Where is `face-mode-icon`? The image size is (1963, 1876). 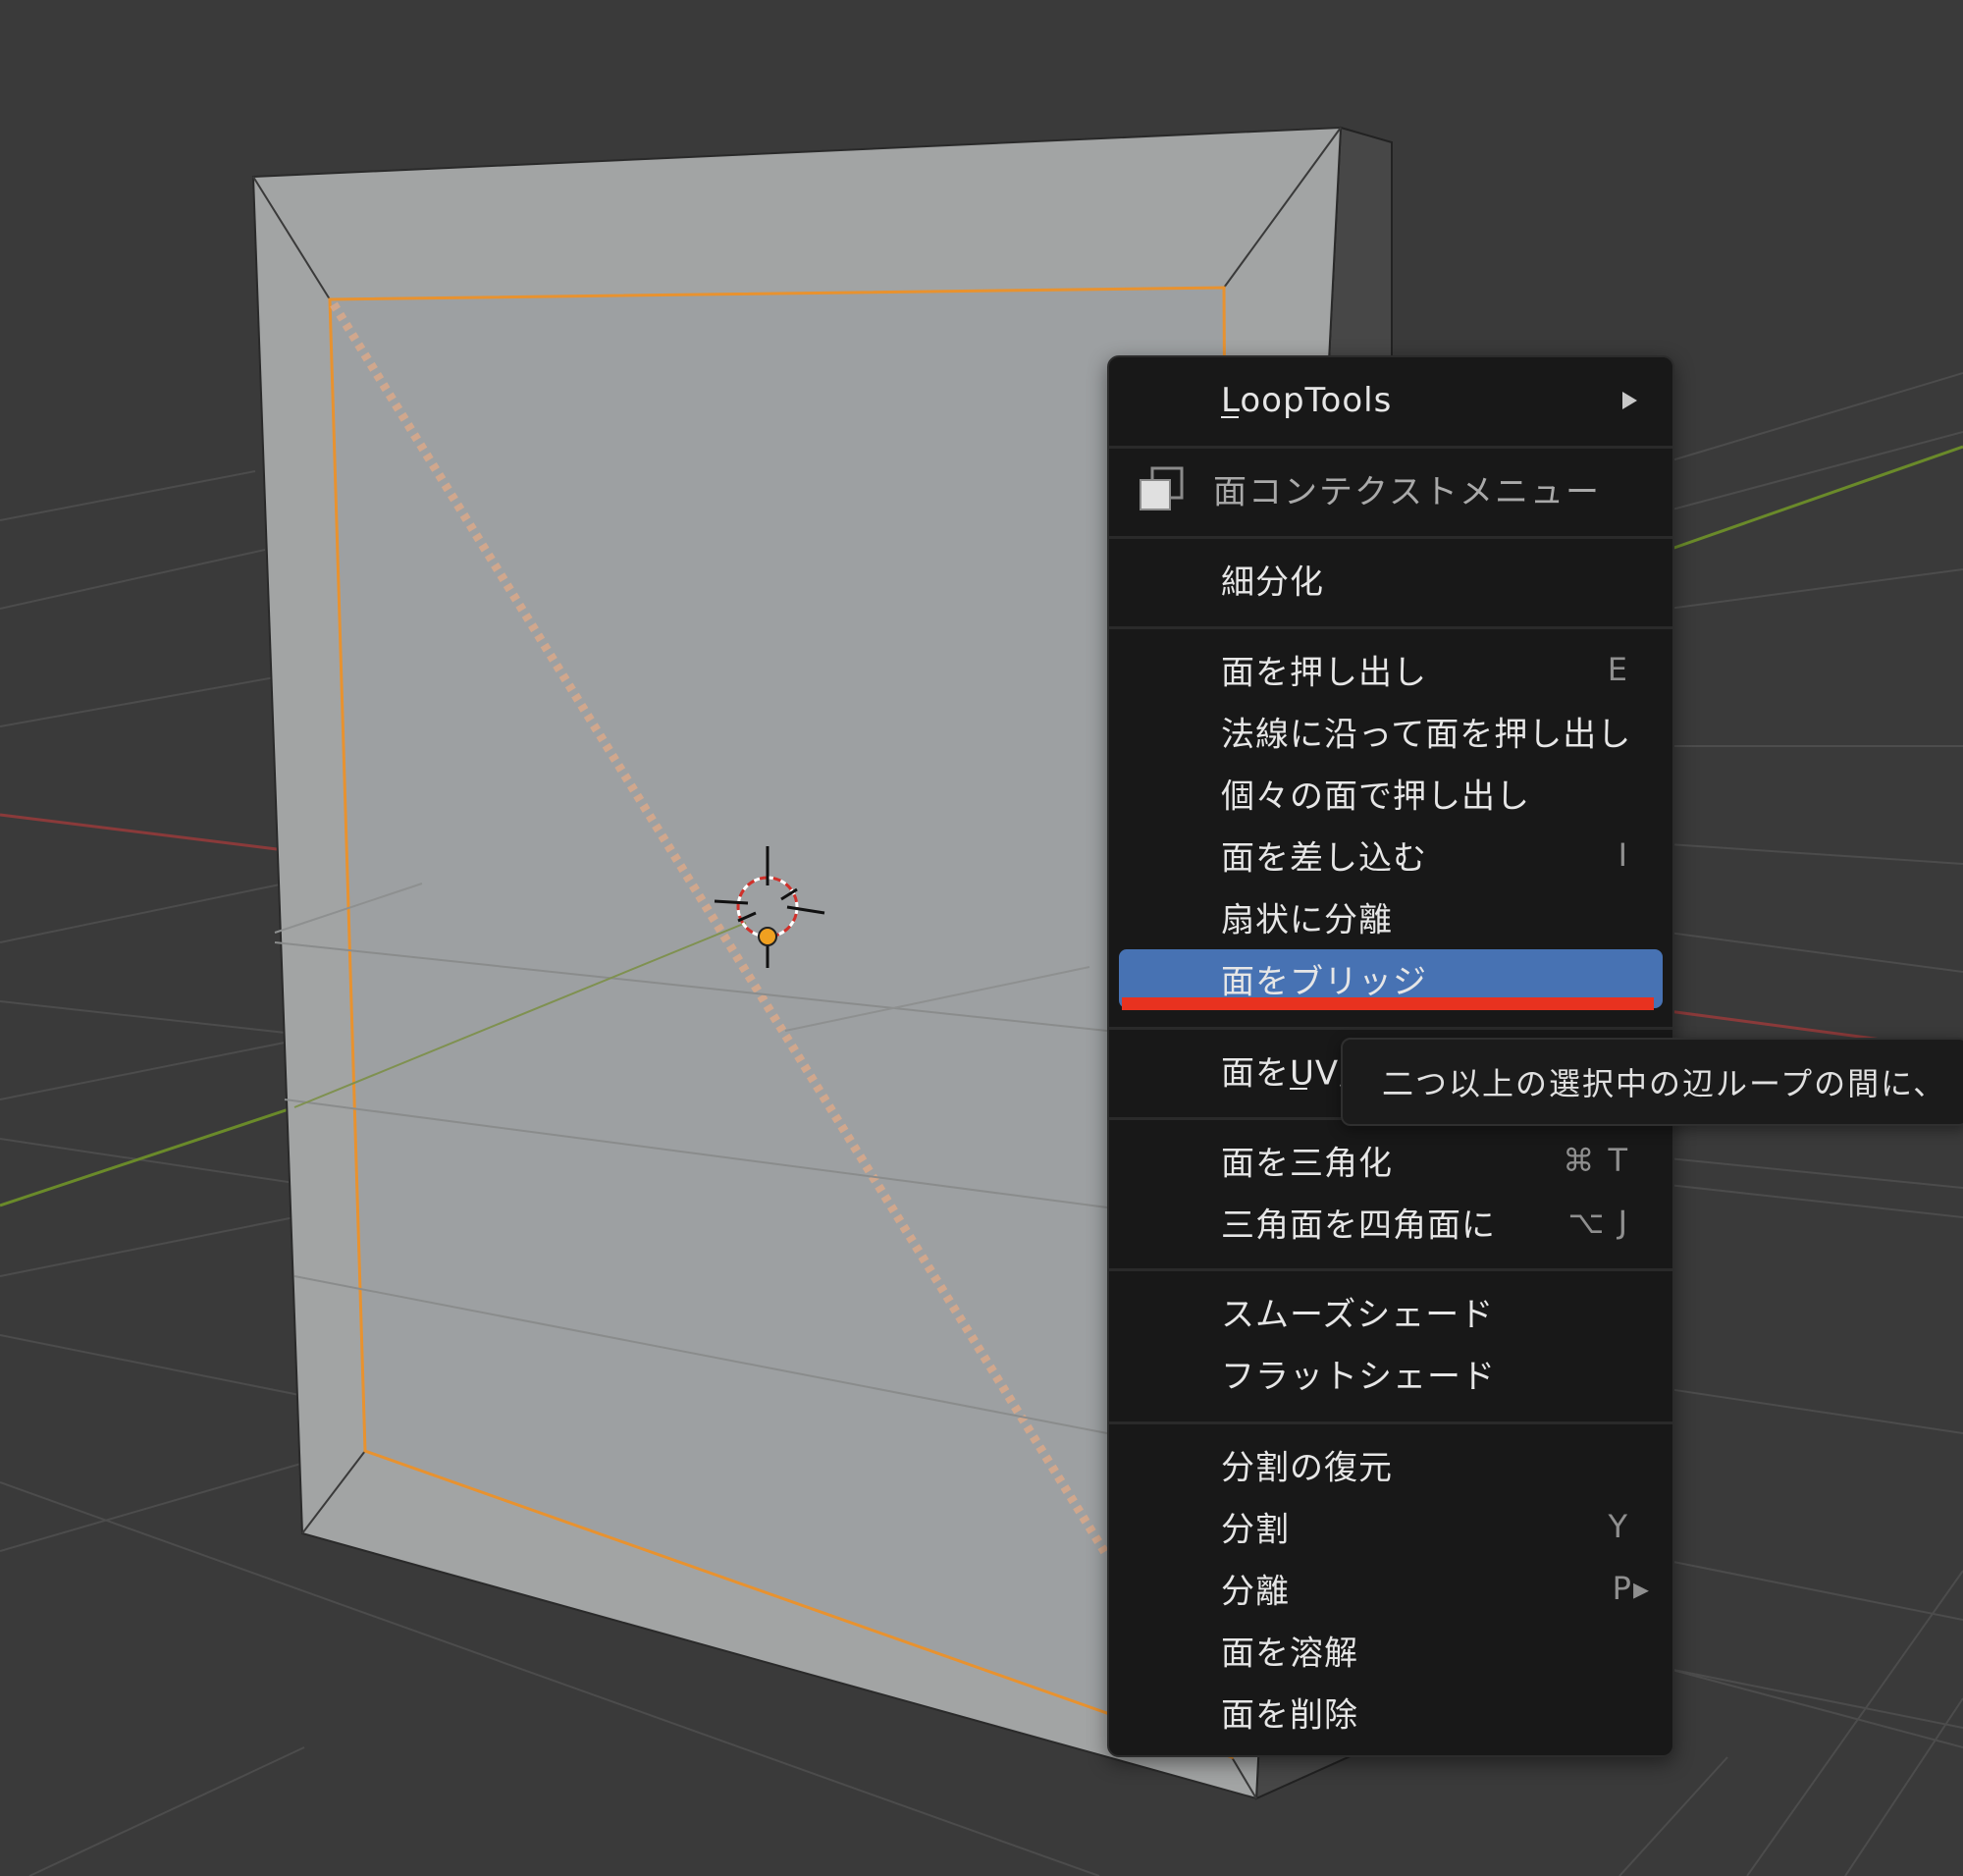
face-mode-icon is located at coordinates (1162, 488).